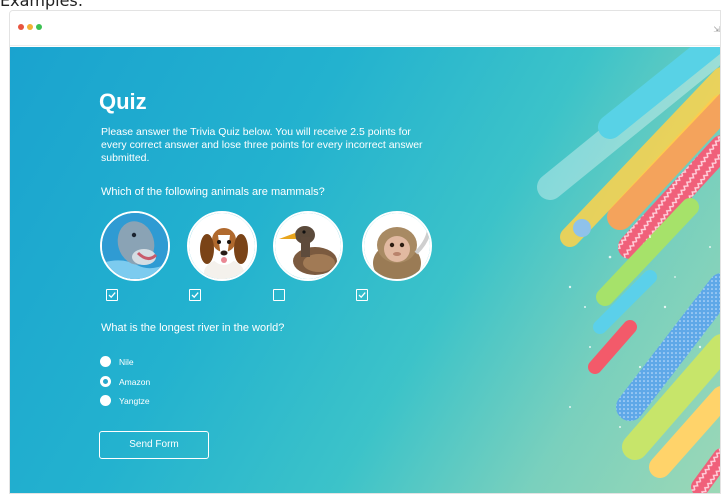 The image size is (721, 494). What do you see at coordinates (30, 27) in the screenshot?
I see `minimize-window-dot` at bounding box center [30, 27].